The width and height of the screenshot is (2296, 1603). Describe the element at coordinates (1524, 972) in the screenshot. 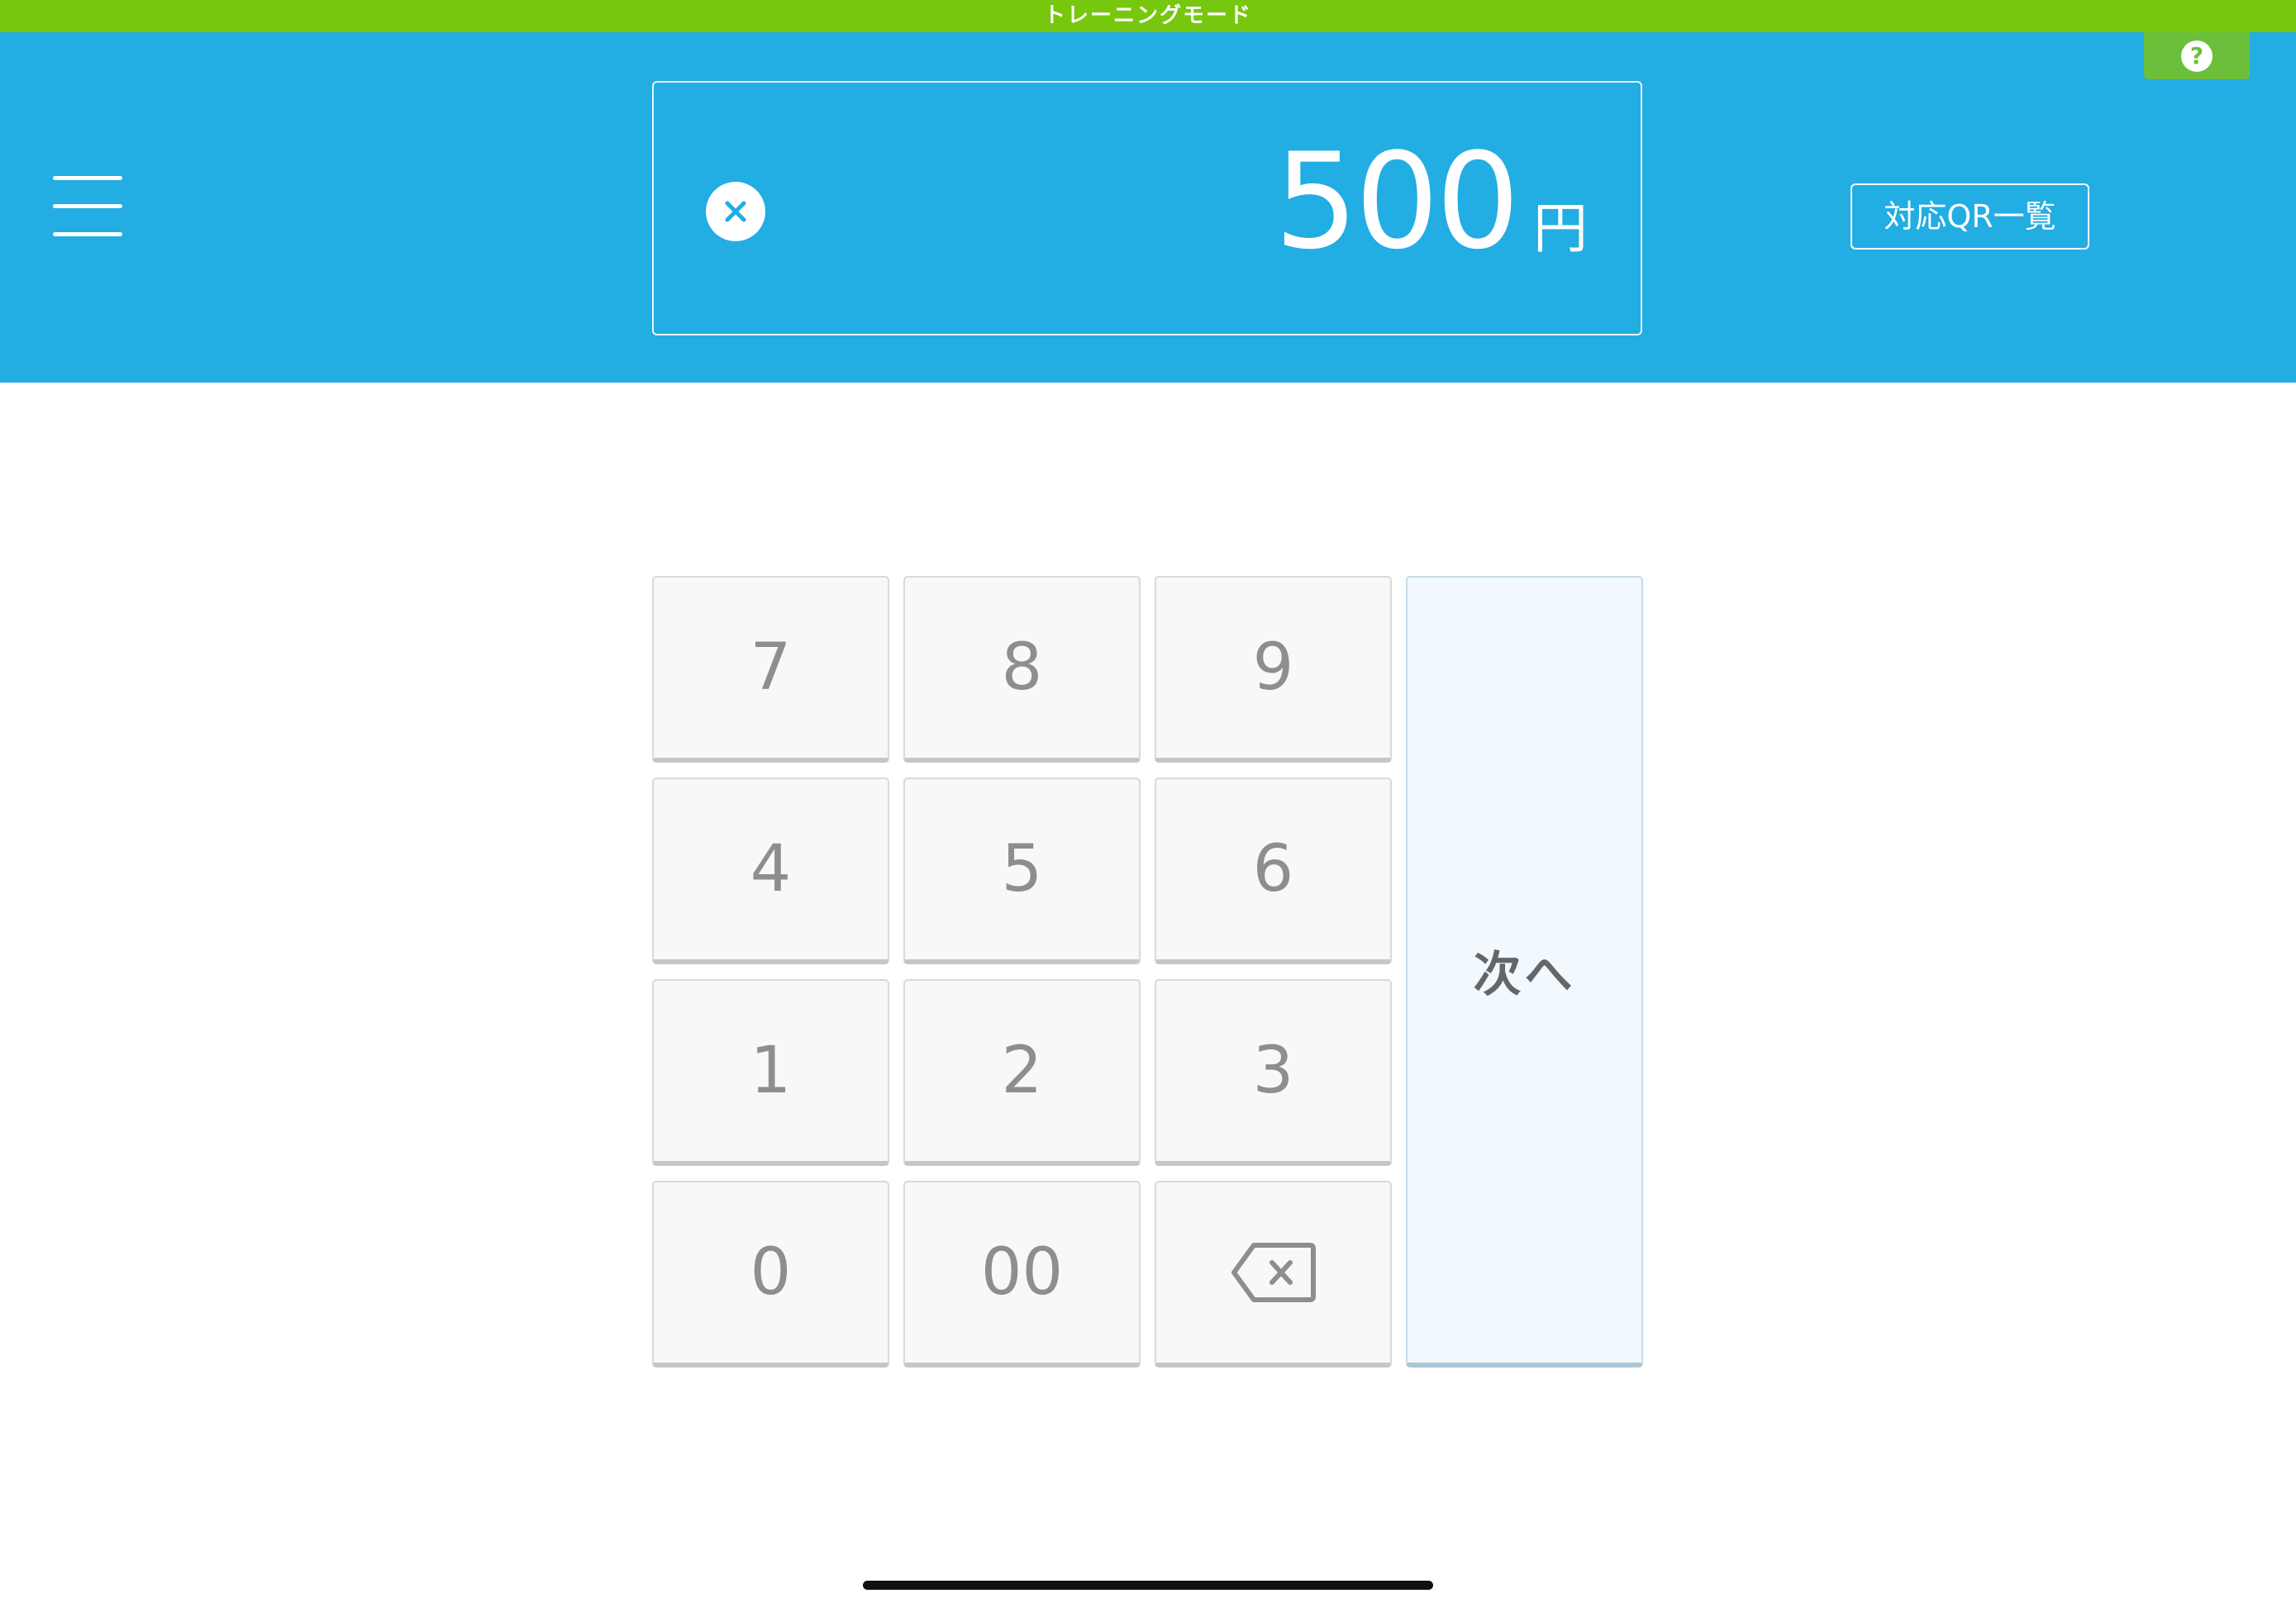

I see `next-button: 次へ` at that location.